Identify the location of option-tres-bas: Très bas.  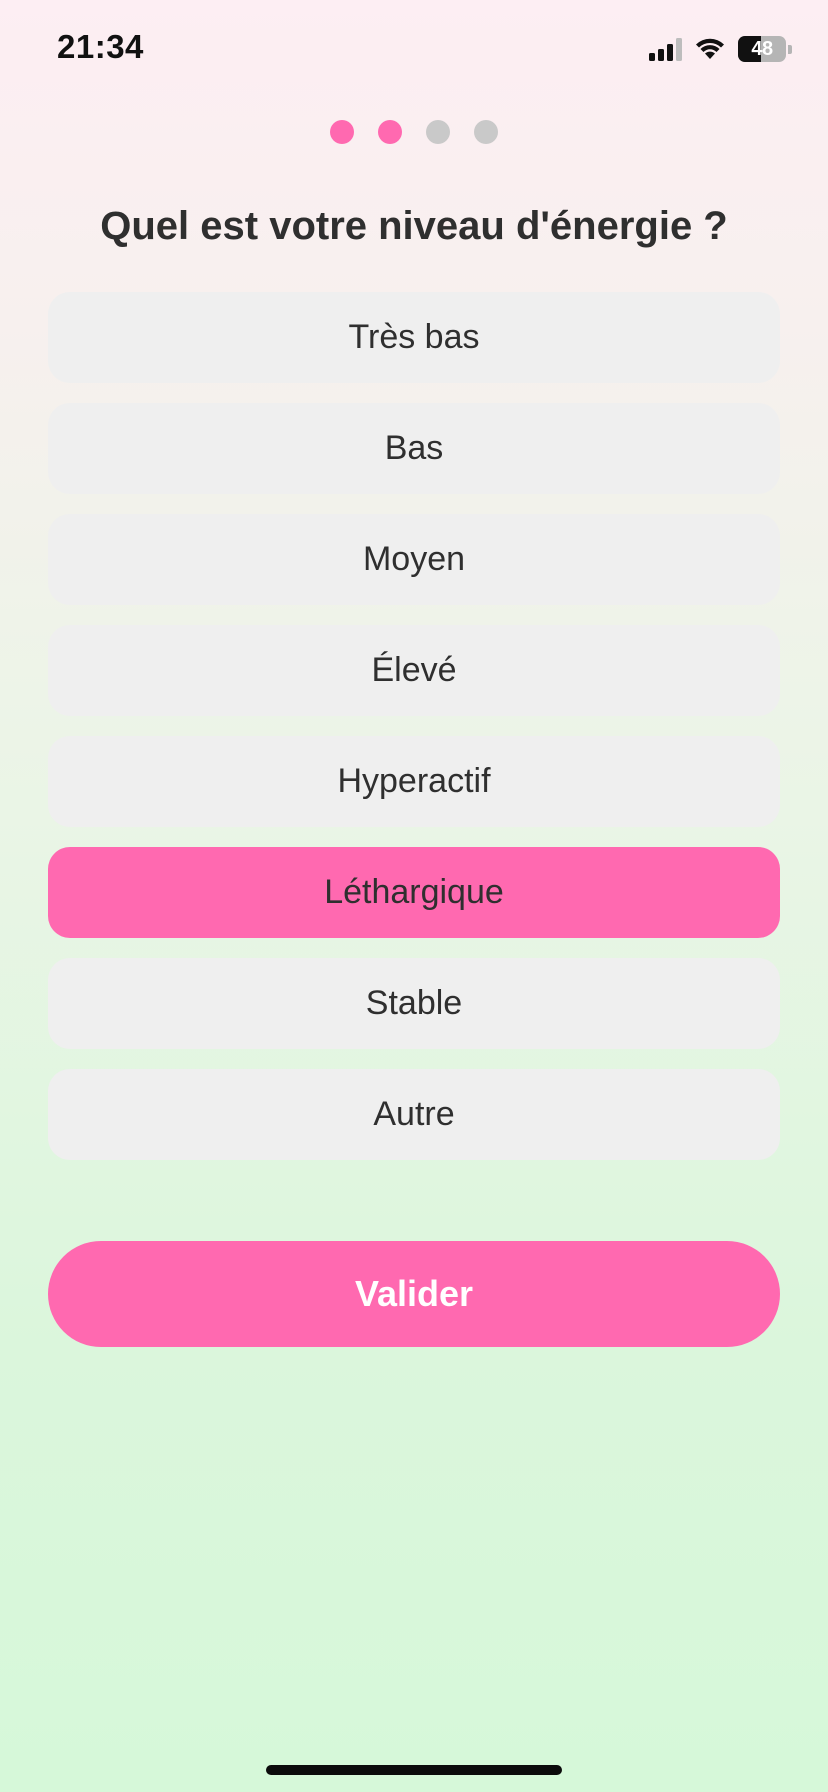
(414, 337).